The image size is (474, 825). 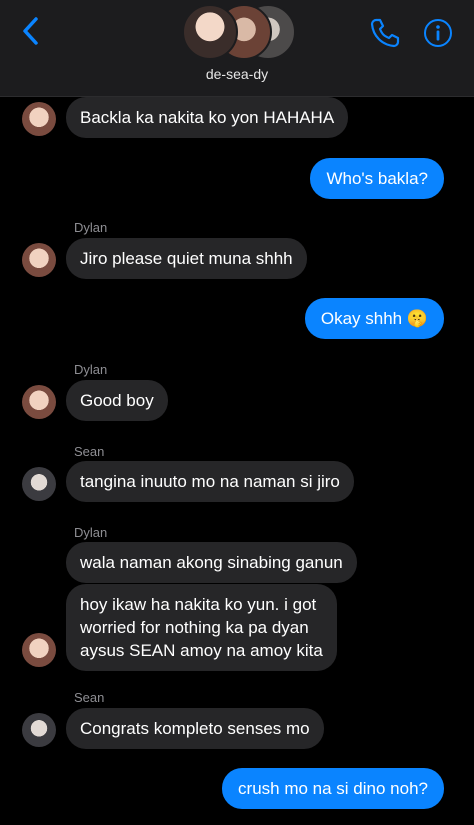 I want to click on outgoing-bubble: Who's bakla?, so click(x=377, y=178).